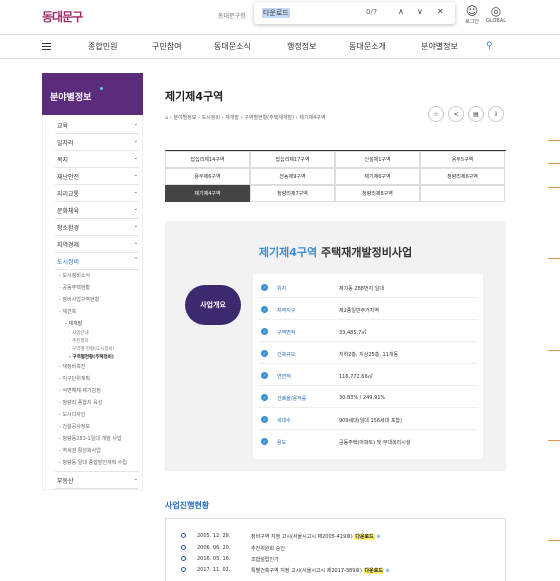  What do you see at coordinates (496, 11) in the screenshot?
I see `globe-icon: ◎` at bounding box center [496, 11].